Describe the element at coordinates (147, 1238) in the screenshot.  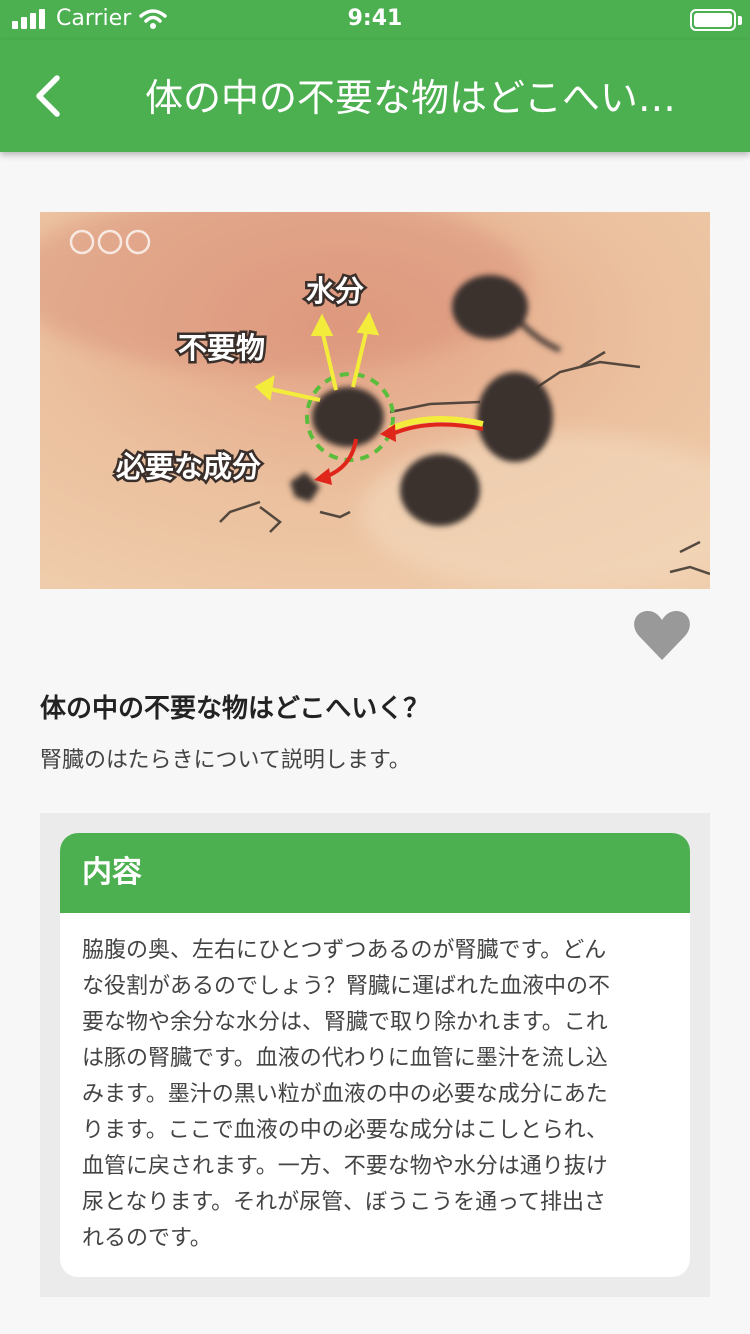
I see `content-line: れるのです。` at that location.